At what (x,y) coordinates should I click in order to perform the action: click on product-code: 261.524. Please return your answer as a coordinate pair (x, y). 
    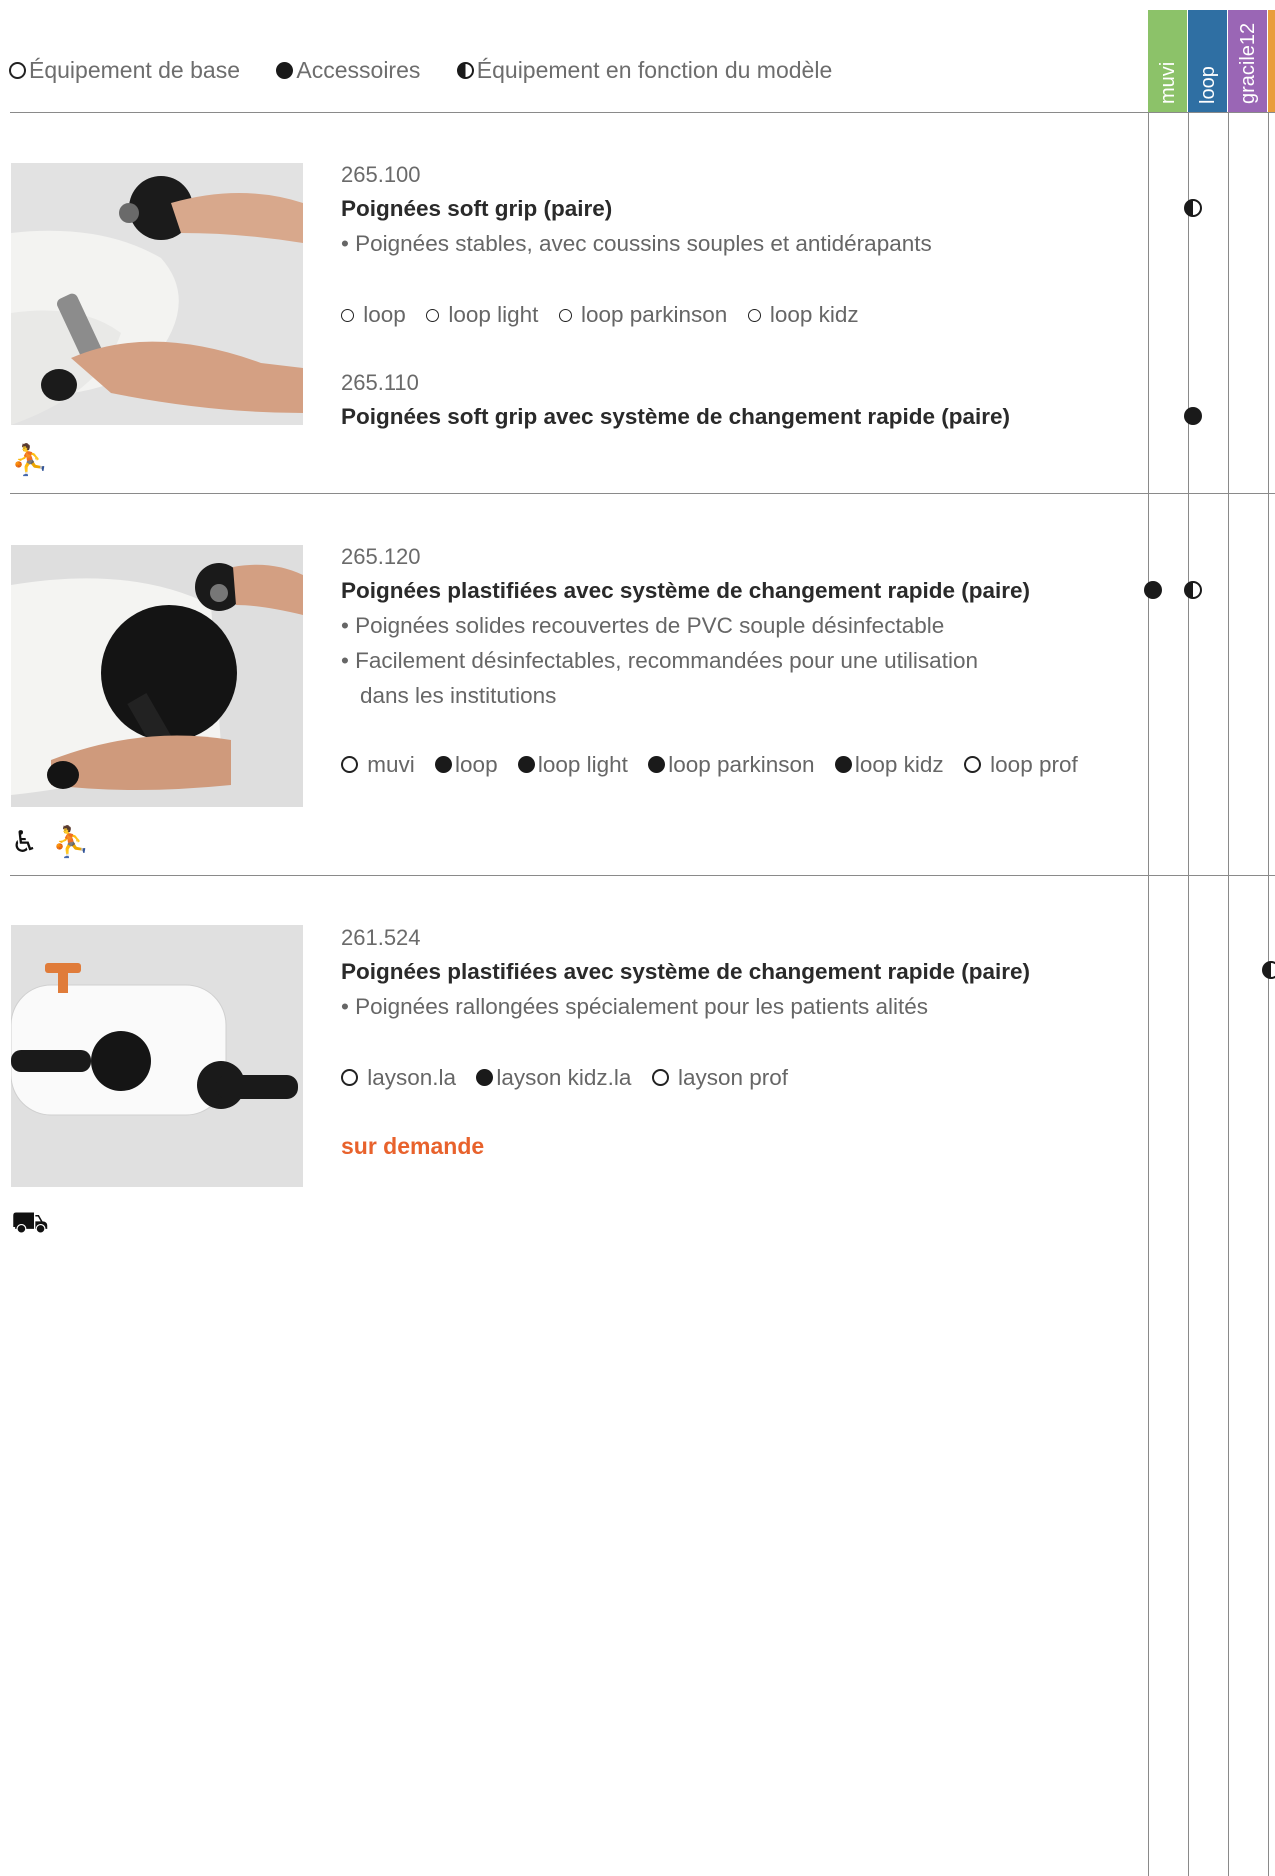
    Looking at the image, I should click on (381, 937).